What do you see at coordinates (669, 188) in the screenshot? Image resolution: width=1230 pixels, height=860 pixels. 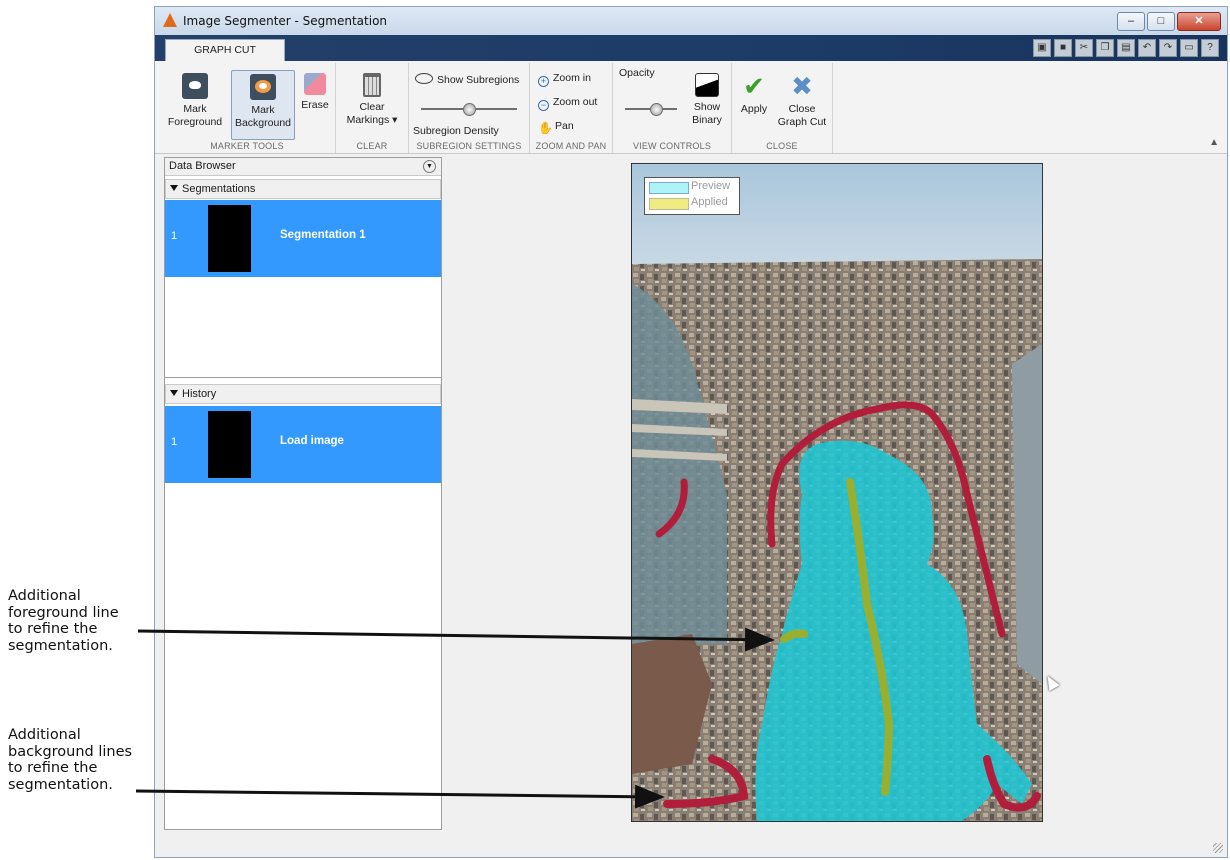 I see `preview-swatch` at bounding box center [669, 188].